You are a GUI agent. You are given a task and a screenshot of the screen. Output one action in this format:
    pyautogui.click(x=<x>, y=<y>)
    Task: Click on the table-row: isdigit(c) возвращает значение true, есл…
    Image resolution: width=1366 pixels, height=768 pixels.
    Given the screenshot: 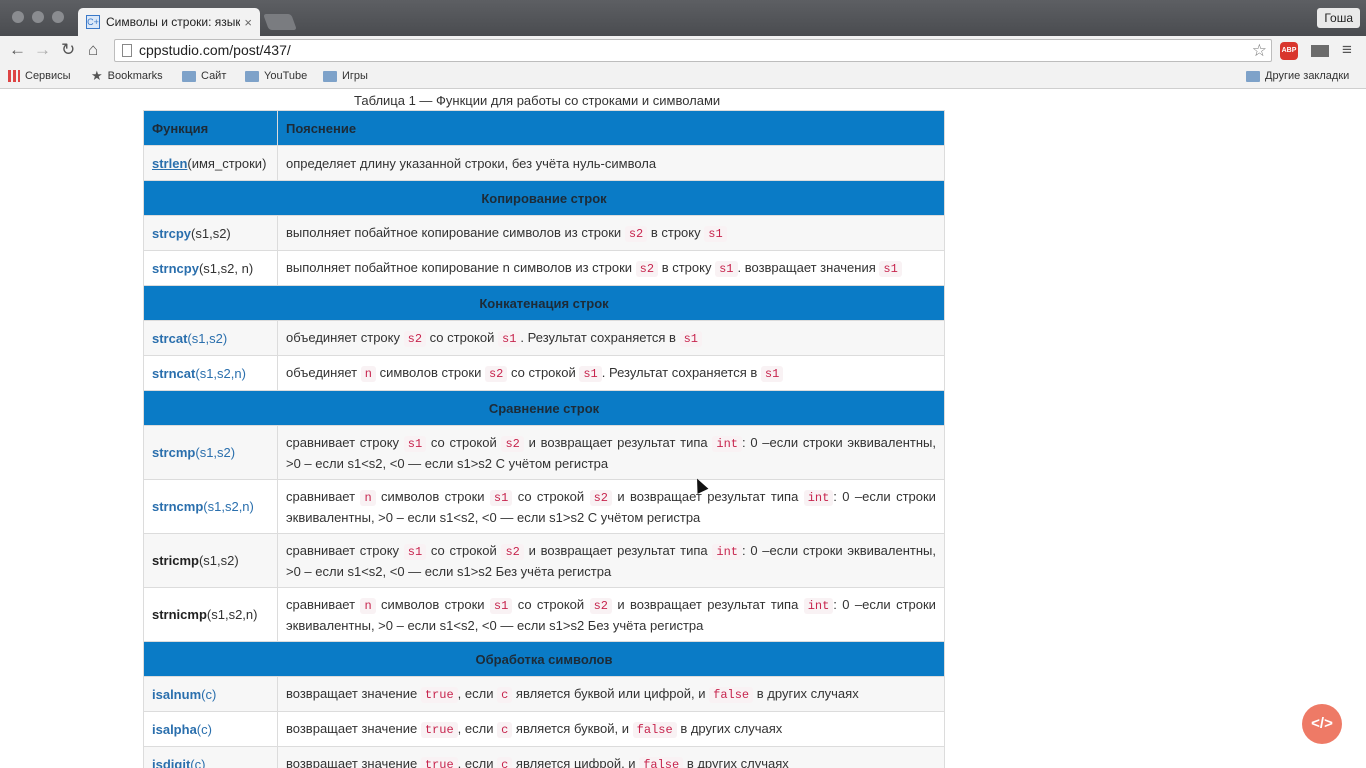 What is the action you would take?
    pyautogui.click(x=544, y=757)
    